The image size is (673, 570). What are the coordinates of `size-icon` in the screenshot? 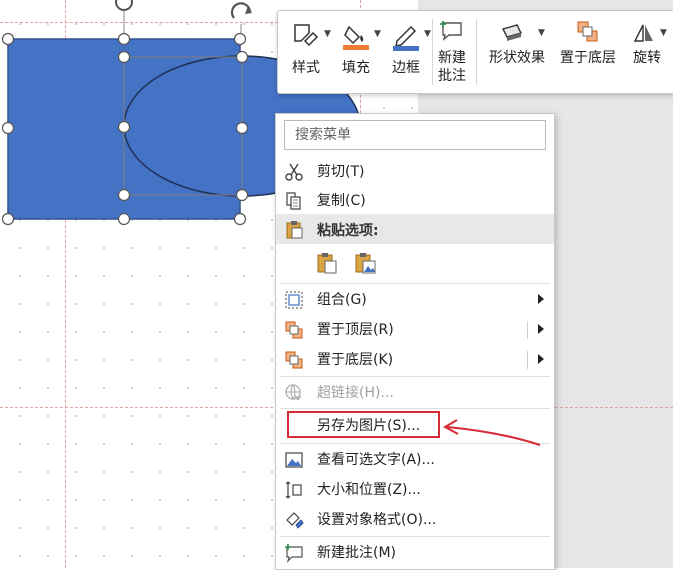 It's located at (293, 490).